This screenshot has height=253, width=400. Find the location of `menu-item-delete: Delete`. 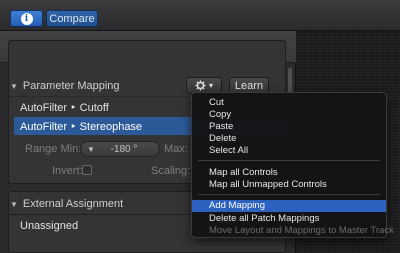

menu-item-delete: Delete is located at coordinates (289, 138).